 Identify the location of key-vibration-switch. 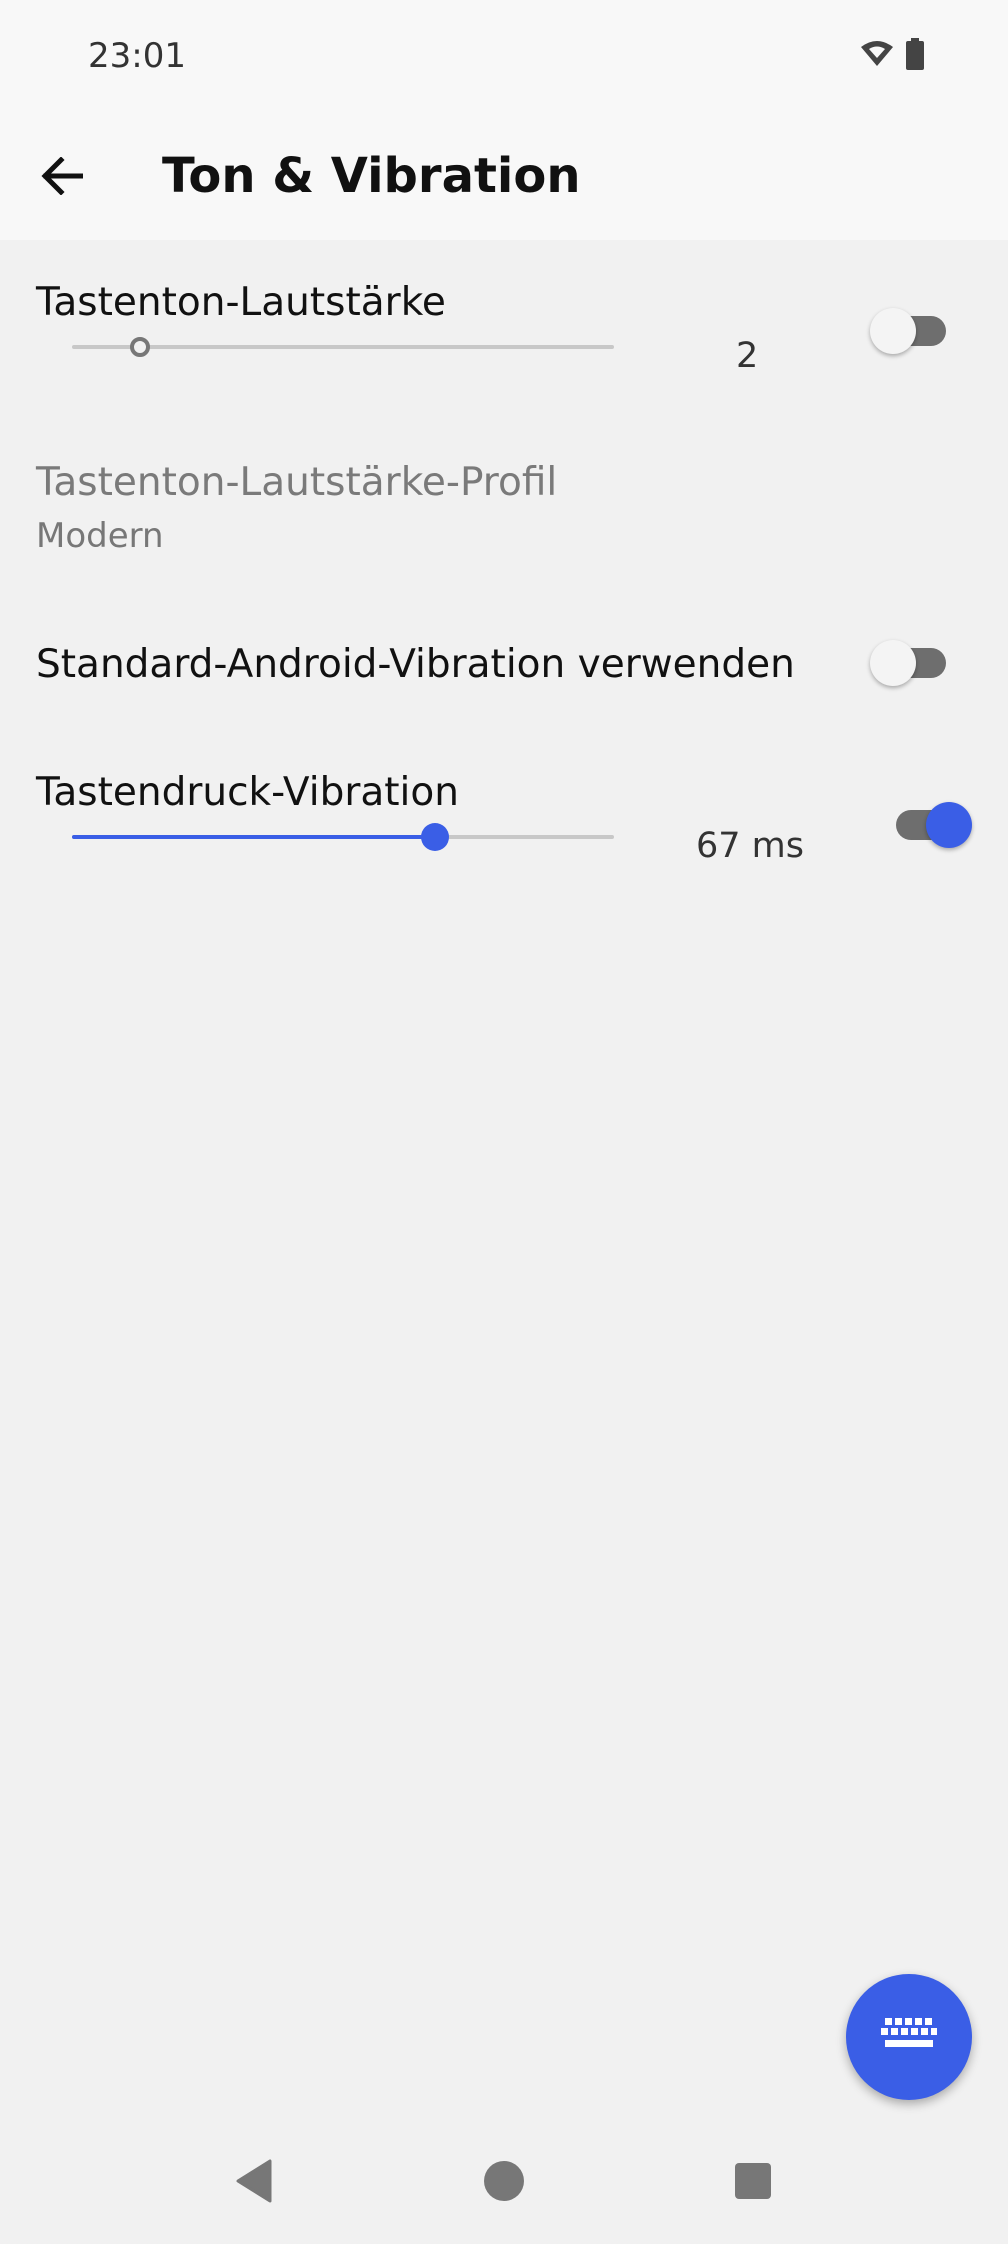
(930, 825).